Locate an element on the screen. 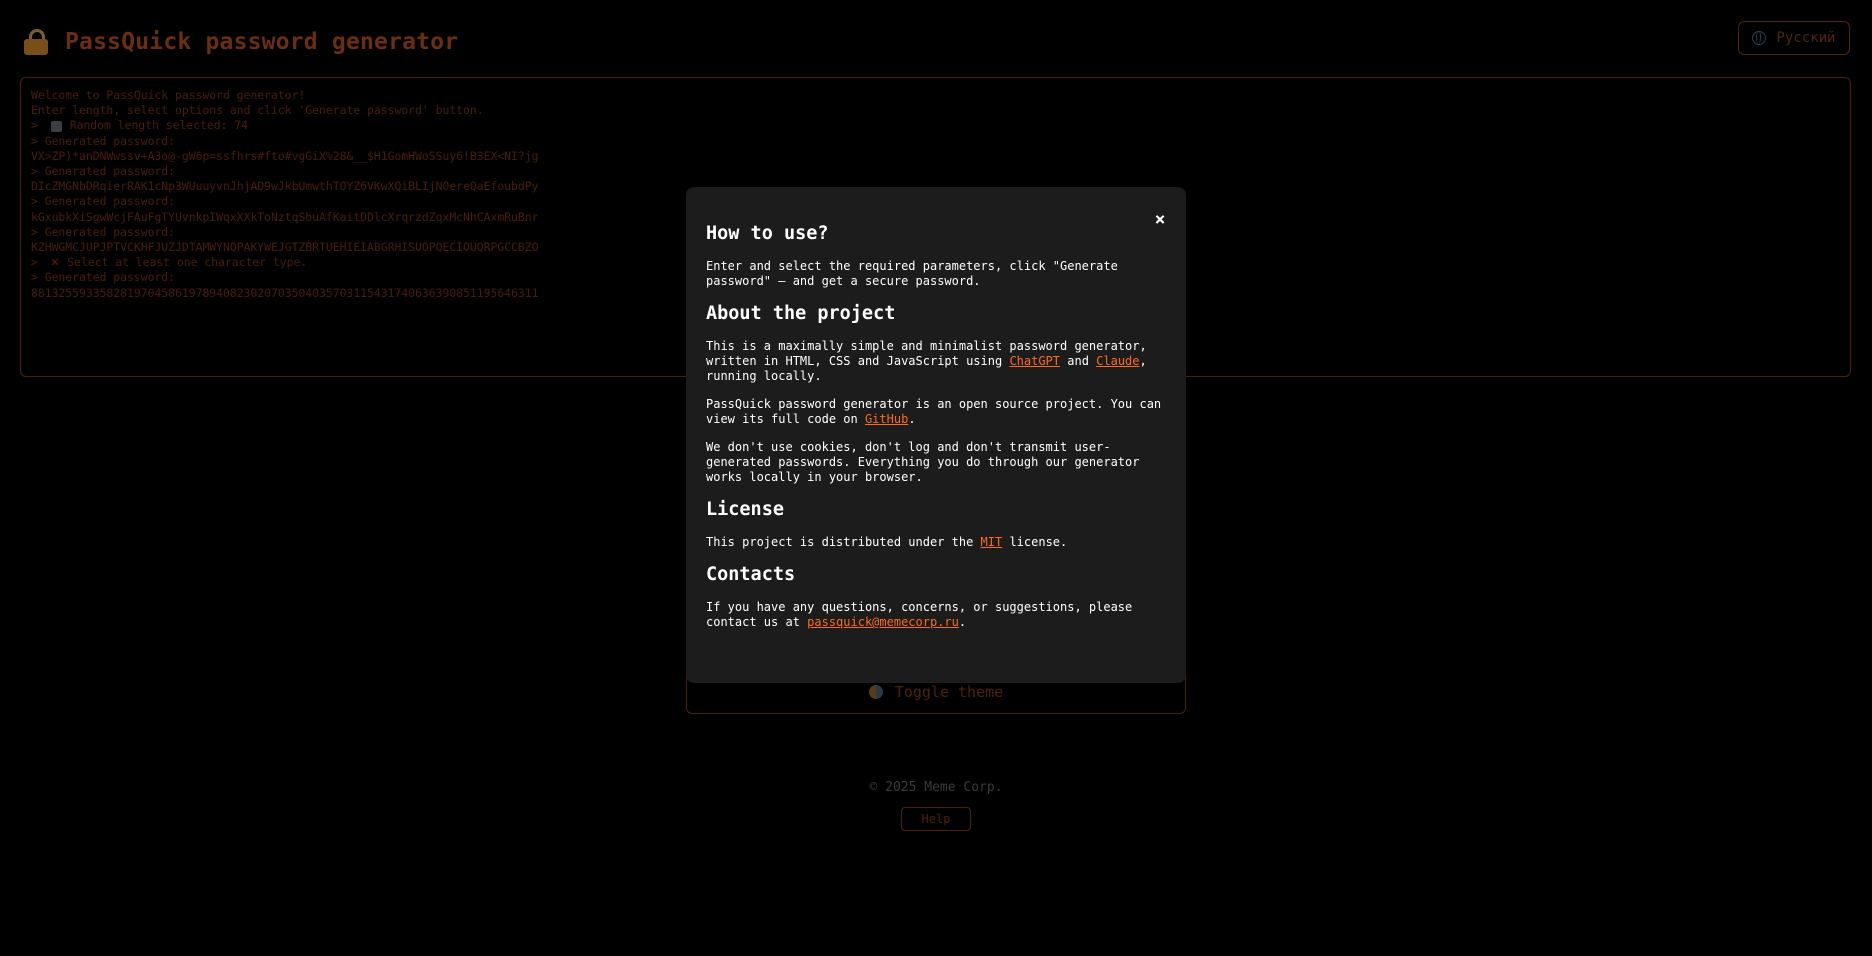 This screenshot has height=956, width=1872. close-icon: × is located at coordinates (1160, 220).